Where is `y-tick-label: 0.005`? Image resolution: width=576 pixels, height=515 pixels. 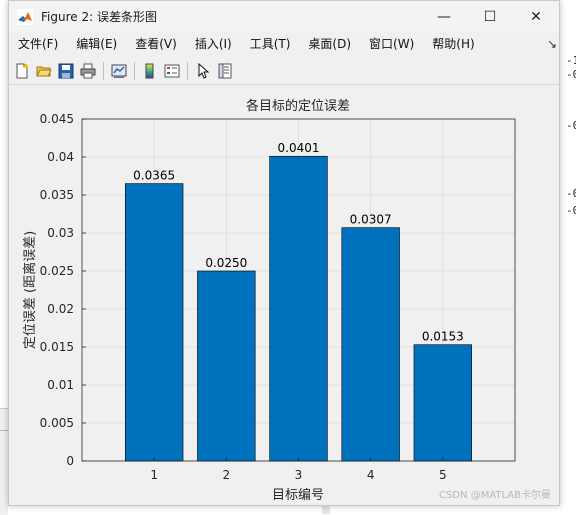 y-tick-label: 0.005 is located at coordinates (57, 423).